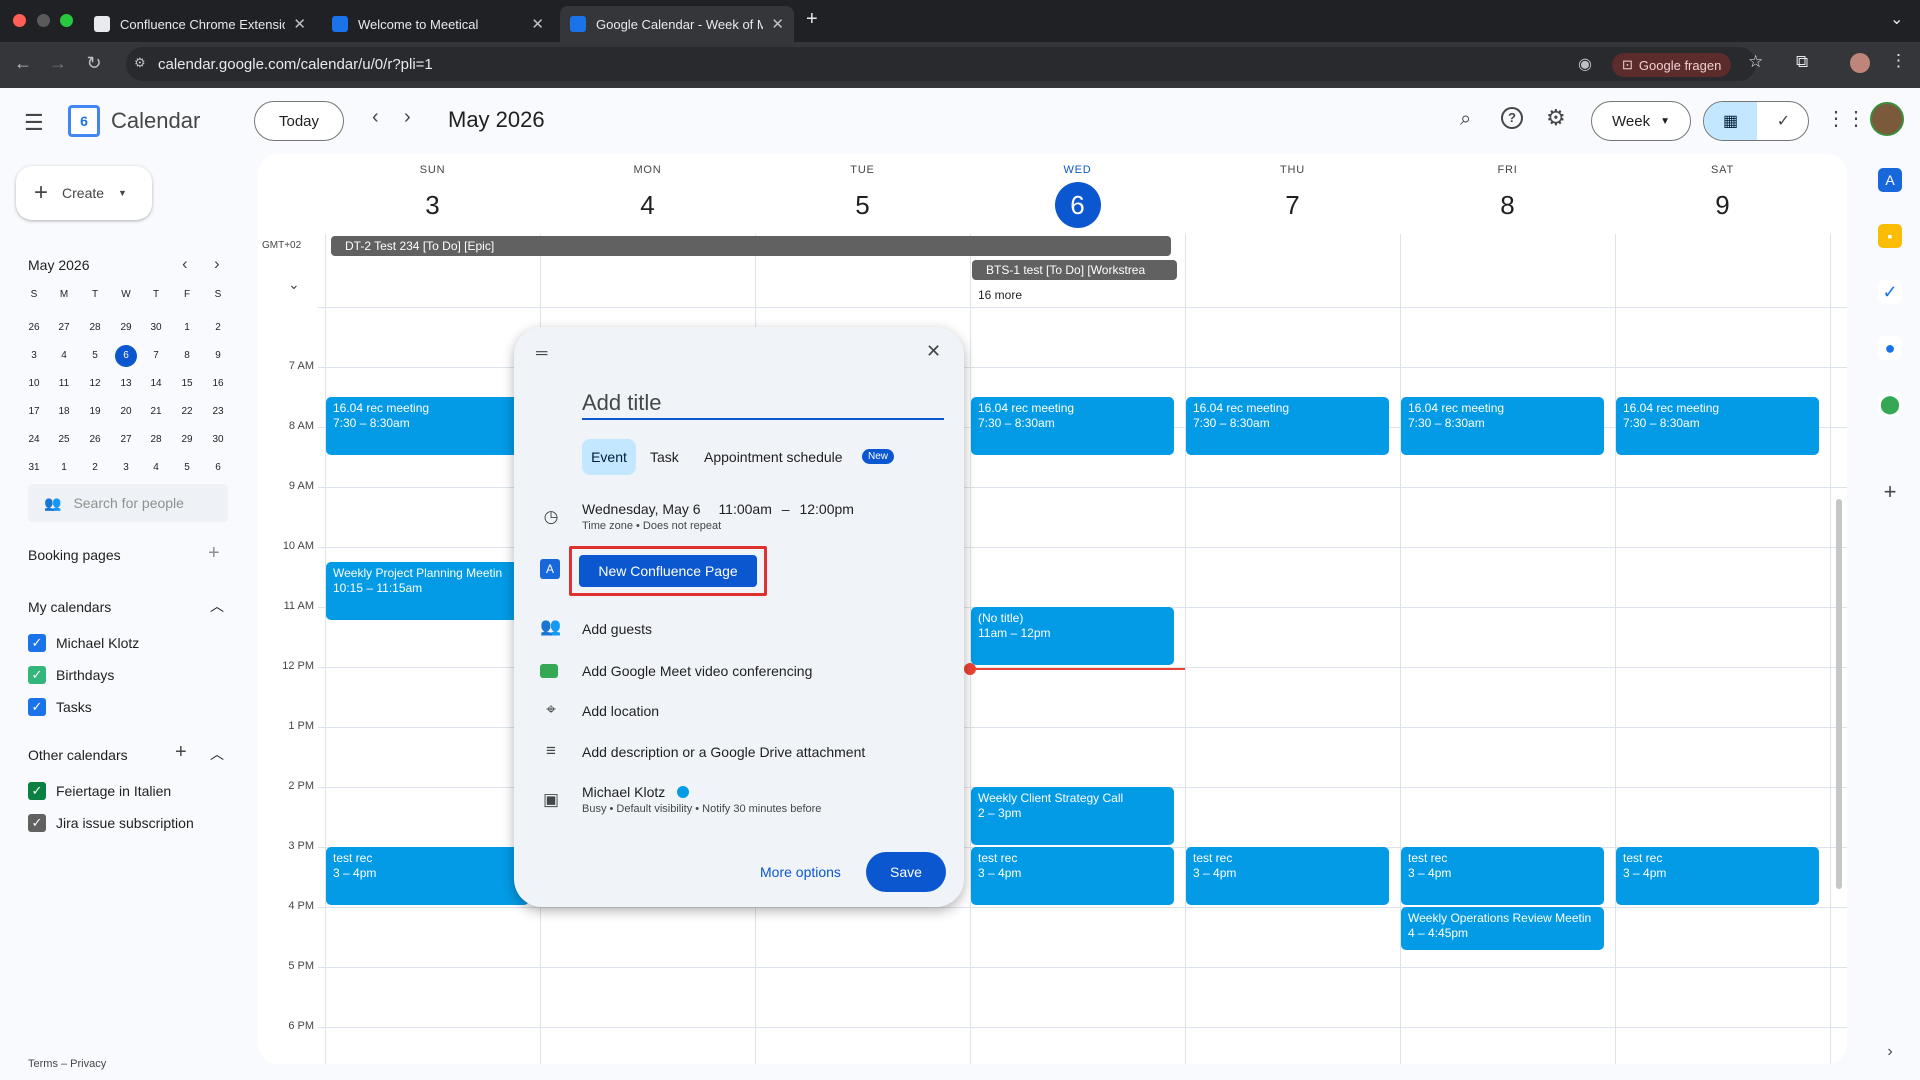 The image size is (1920, 1080). Describe the element at coordinates (181, 752) in the screenshot. I see `add-other-calendar-icon: +` at that location.